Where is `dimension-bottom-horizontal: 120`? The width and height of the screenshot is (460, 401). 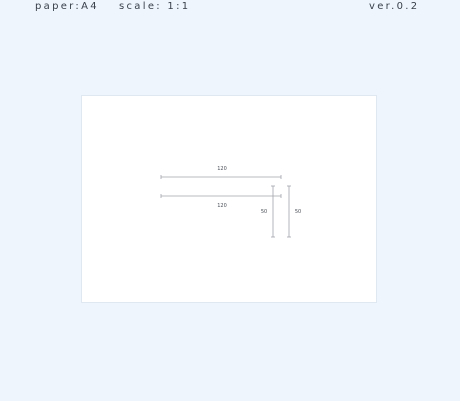
dimension-bottom-horizontal: 120 is located at coordinates (221, 201).